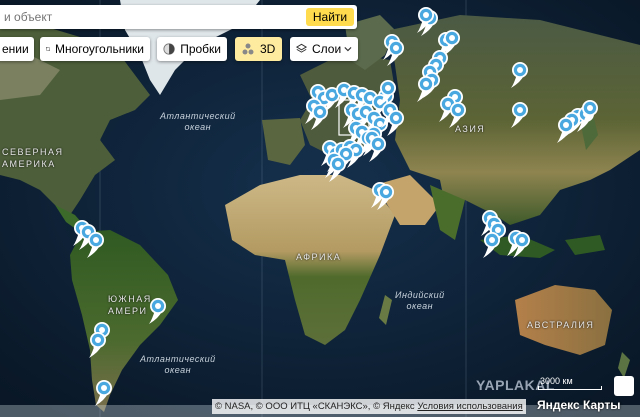 The image size is (640, 417). Describe the element at coordinates (33, 158) in the screenshot. I see `north-america-label: СЕВЕРНАЯ АМЕРИКА` at that location.